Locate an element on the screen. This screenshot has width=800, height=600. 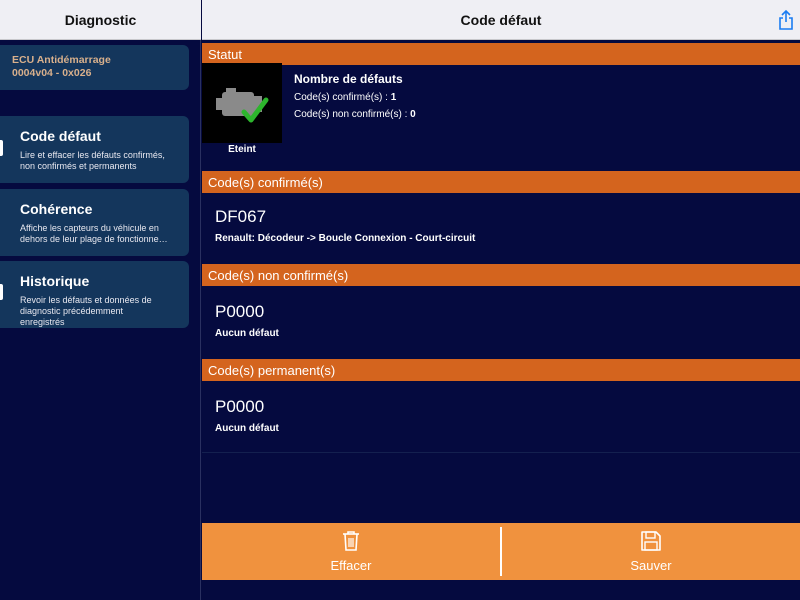
section-header-confirmed: Code(s) confirmé(s) is located at coordinates (501, 182).